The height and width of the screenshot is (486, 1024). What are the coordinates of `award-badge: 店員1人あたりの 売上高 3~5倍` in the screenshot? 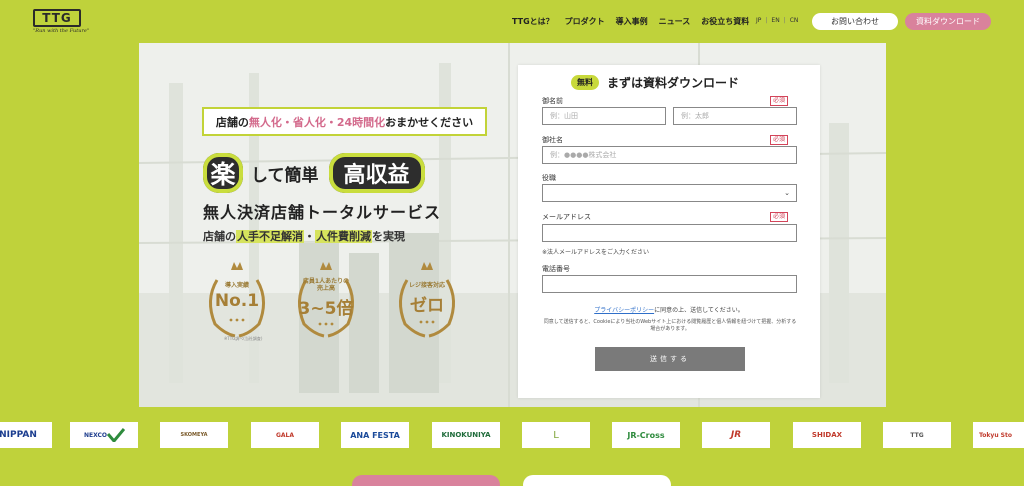 It's located at (326, 299).